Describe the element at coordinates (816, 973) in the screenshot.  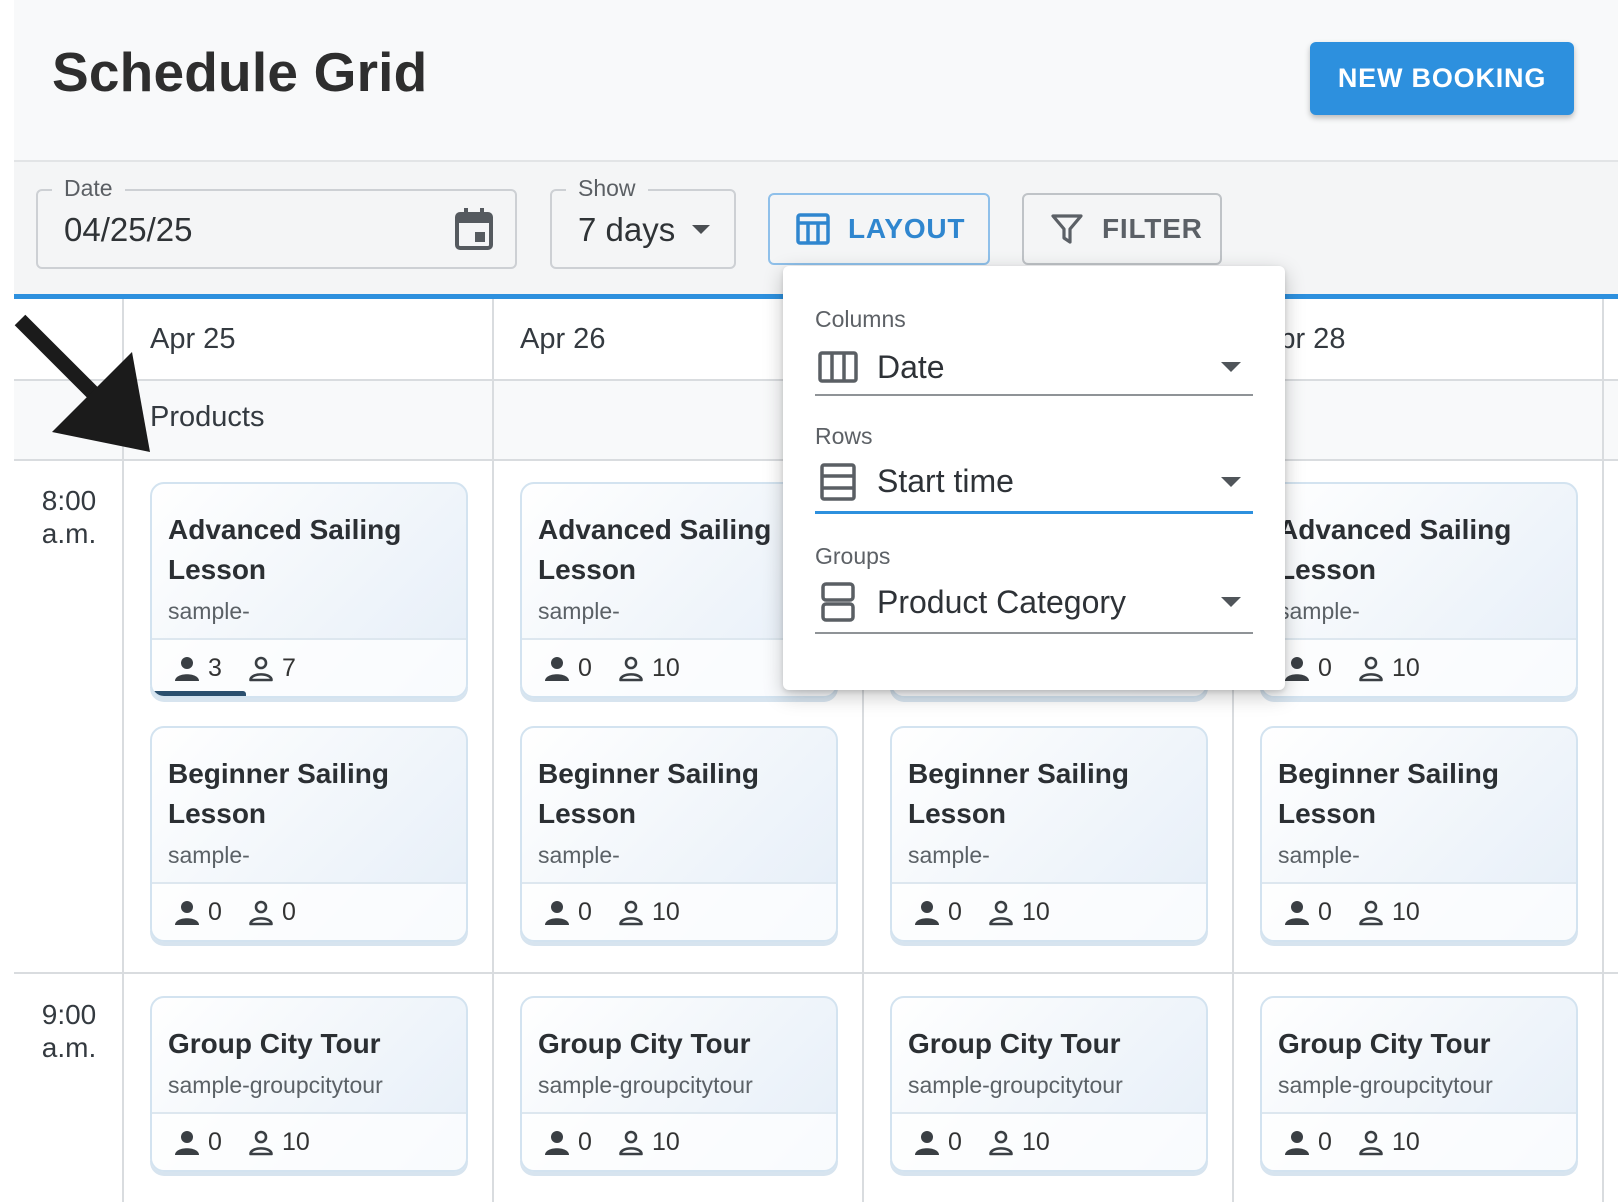
I see `row-divider` at that location.